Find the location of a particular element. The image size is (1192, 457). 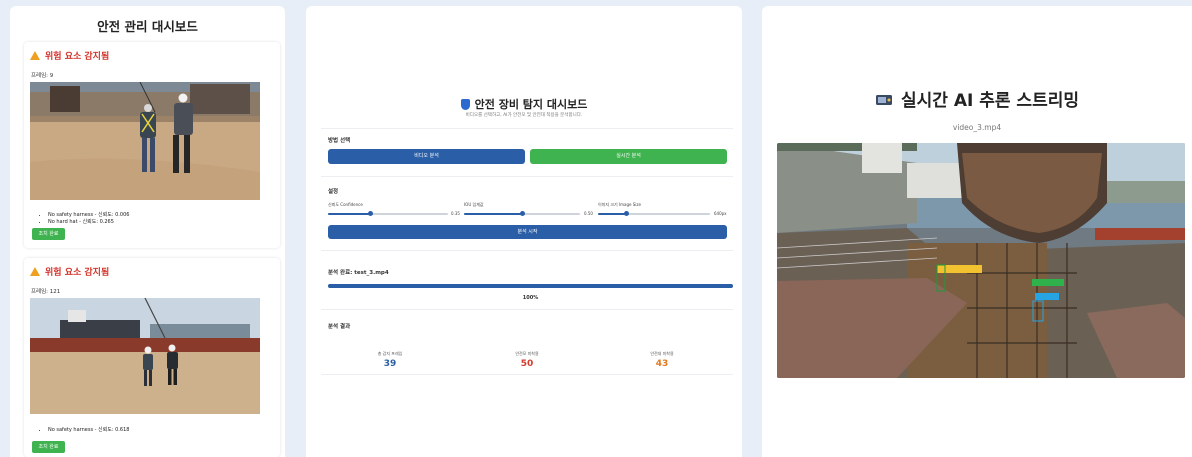

stat-no-harness: 안전대 미착용 43 is located at coordinates (662, 360).